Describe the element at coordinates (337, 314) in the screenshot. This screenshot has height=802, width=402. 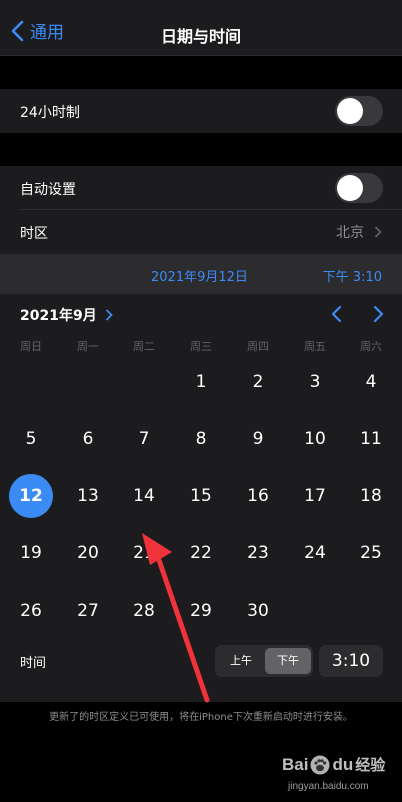
I see `previous-month-button` at that location.